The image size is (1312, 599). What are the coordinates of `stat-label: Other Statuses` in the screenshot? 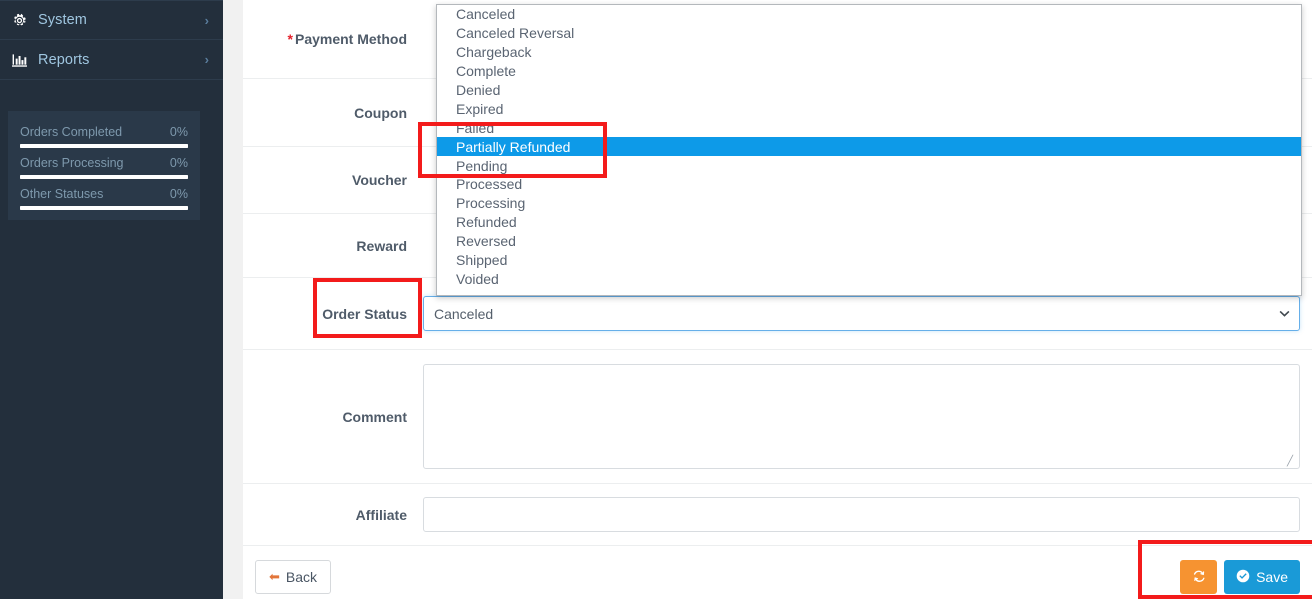 It's located at (62, 194).